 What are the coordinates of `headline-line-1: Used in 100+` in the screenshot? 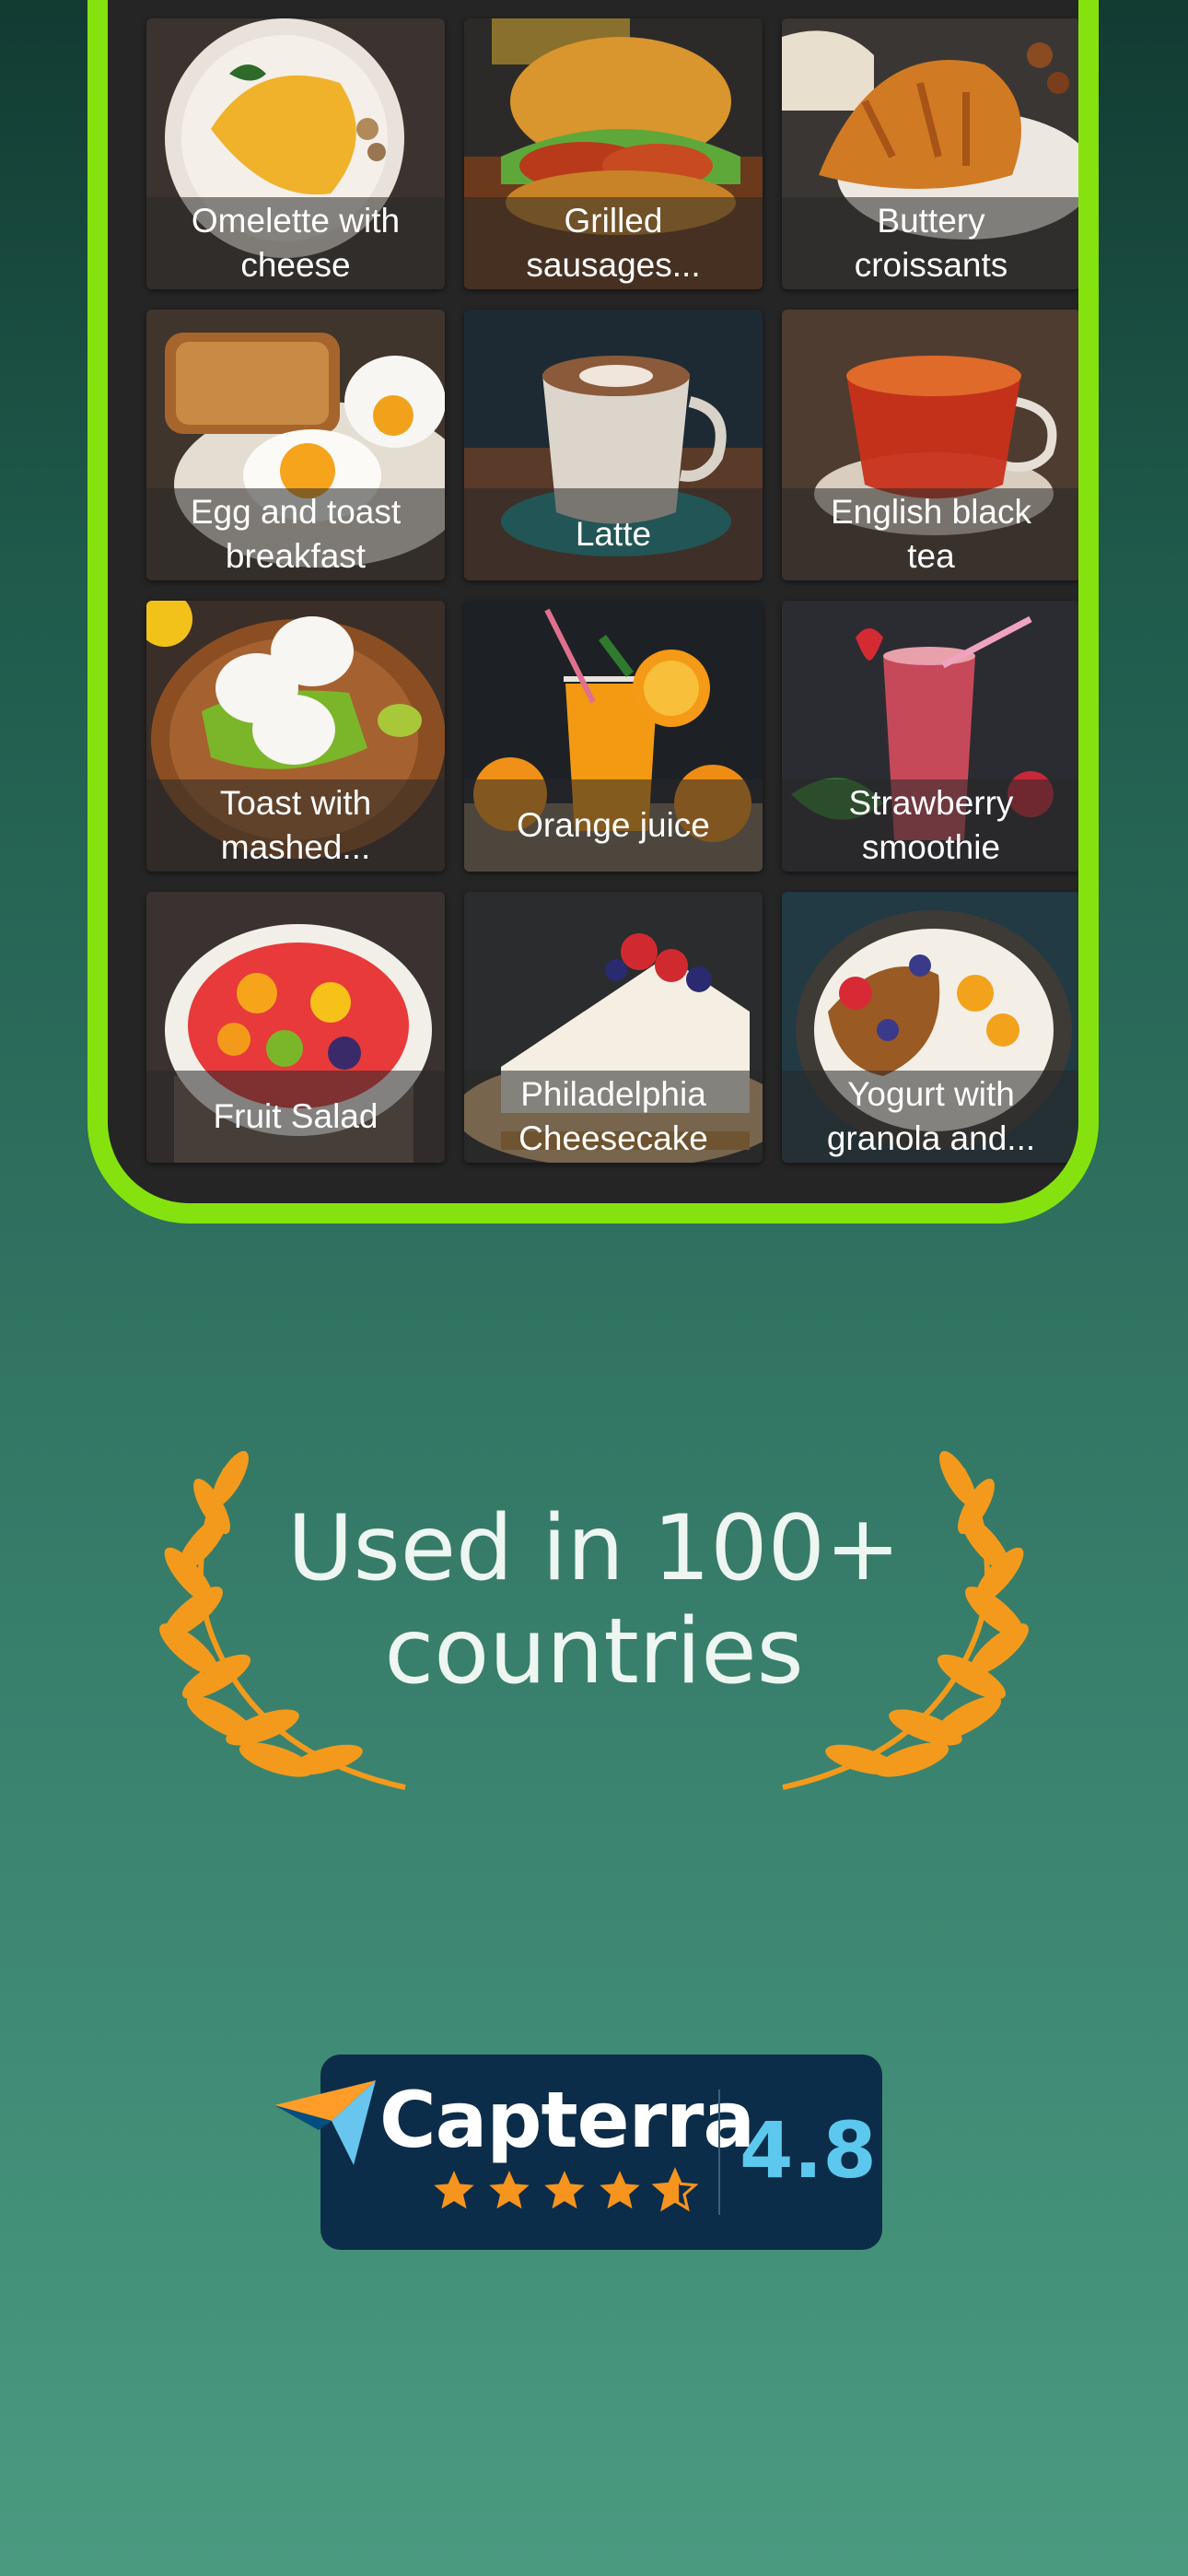 It's located at (594, 1548).